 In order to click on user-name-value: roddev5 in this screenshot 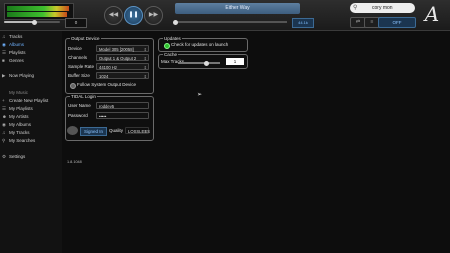, I will do `click(107, 106)`.